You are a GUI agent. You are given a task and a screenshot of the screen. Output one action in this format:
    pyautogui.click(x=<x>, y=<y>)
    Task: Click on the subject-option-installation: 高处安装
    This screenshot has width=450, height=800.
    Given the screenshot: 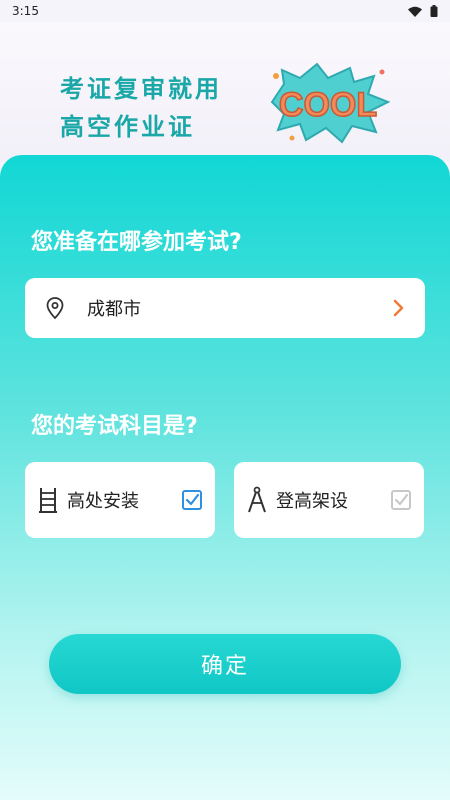 What is the action you would take?
    pyautogui.click(x=120, y=500)
    